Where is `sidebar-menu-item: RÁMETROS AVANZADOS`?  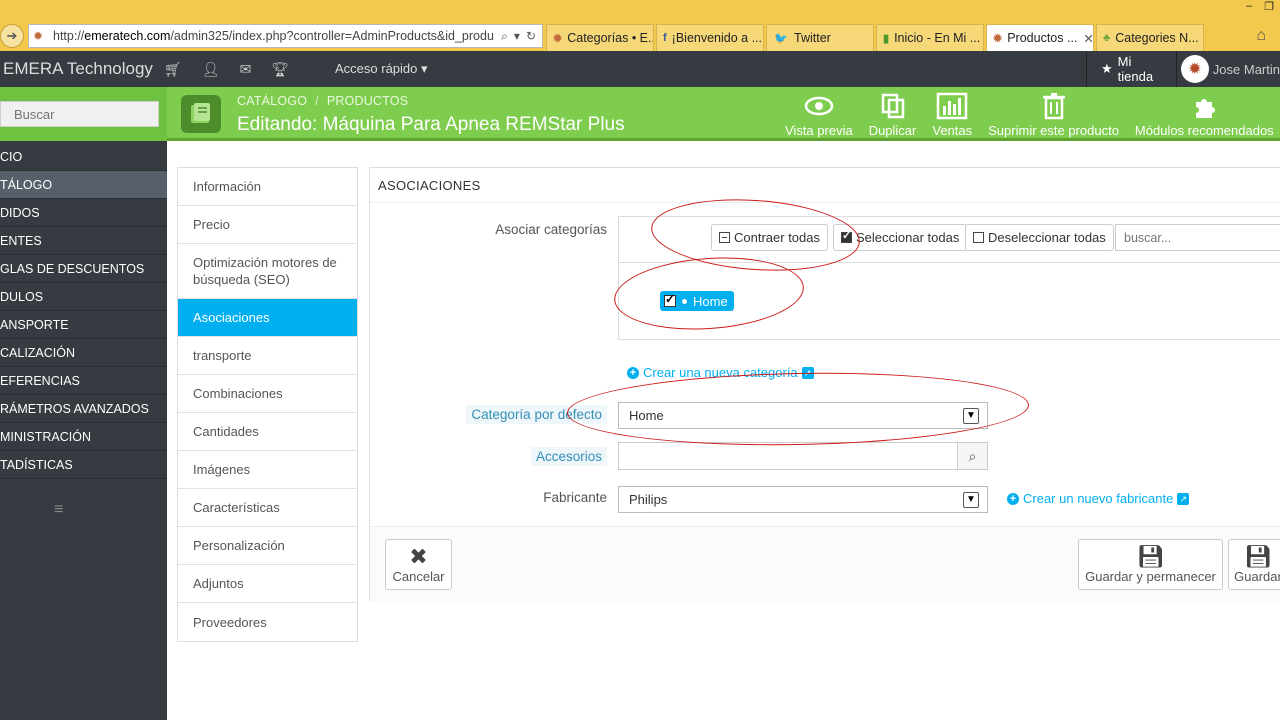
sidebar-menu-item: RÁMETROS AVANZADOS is located at coordinates (83, 409).